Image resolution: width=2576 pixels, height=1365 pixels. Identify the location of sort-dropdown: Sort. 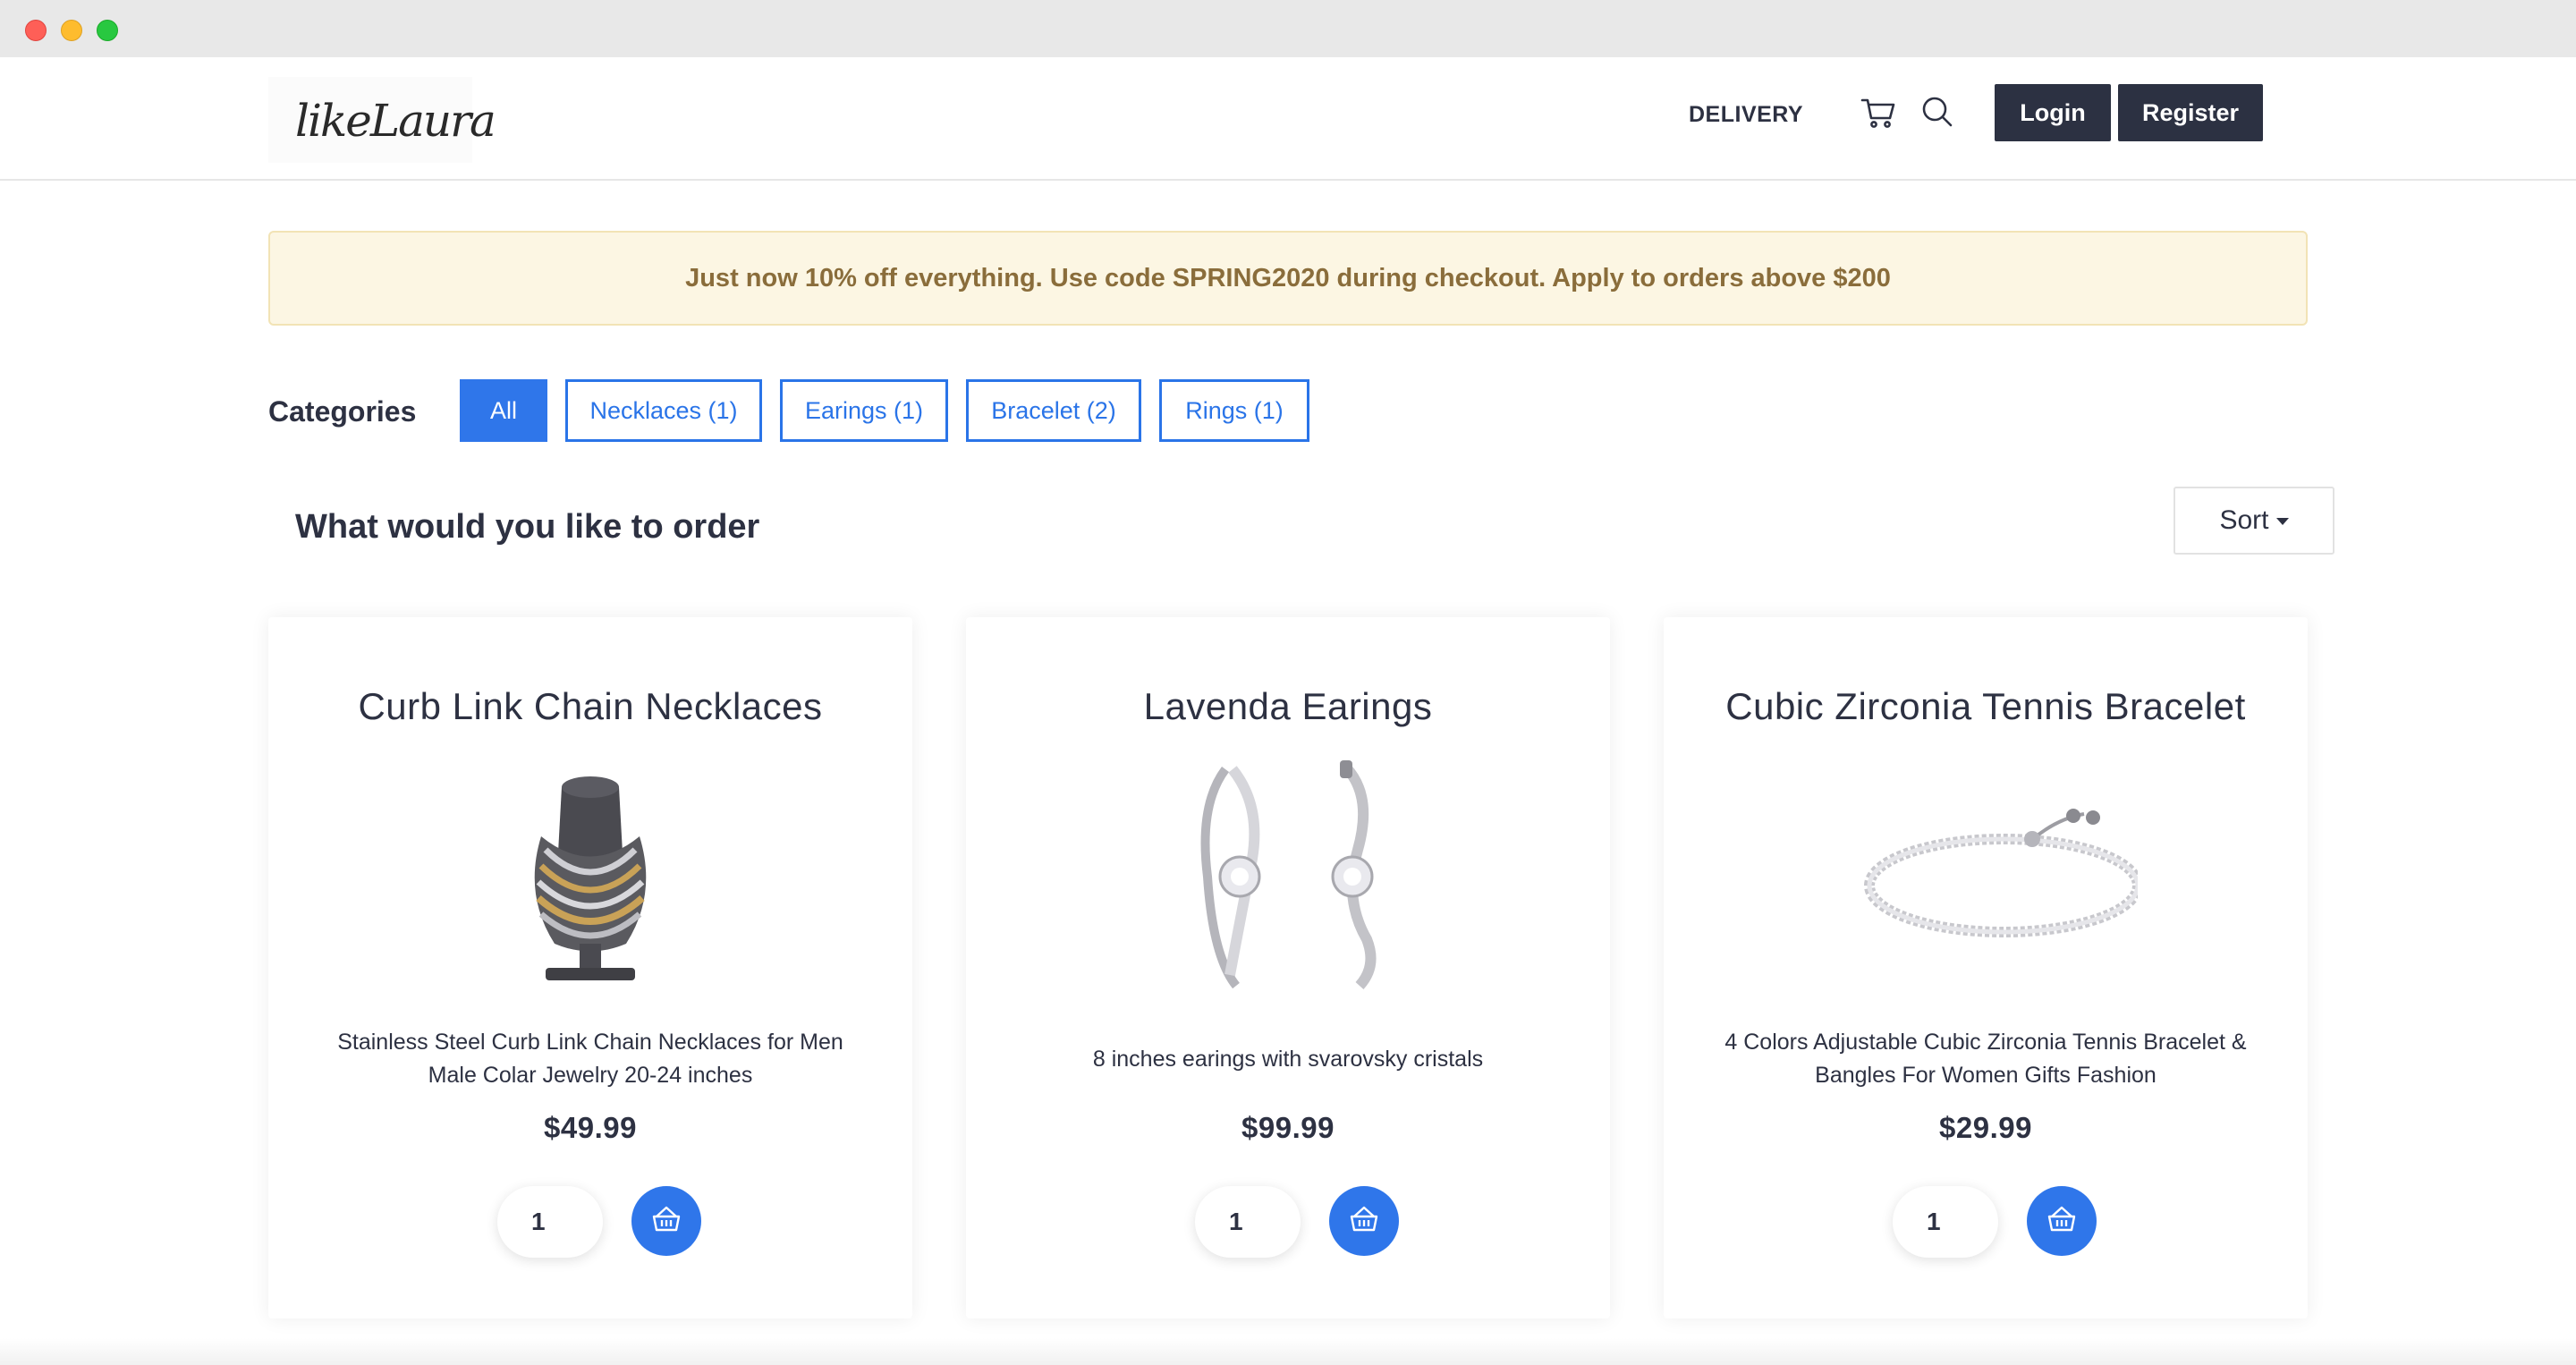
(2254, 521).